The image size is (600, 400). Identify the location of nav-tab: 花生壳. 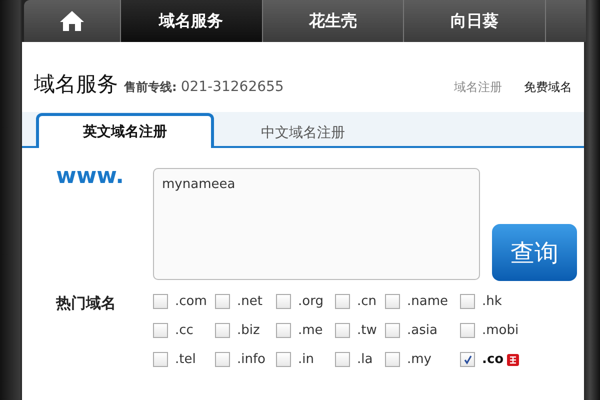
(333, 21).